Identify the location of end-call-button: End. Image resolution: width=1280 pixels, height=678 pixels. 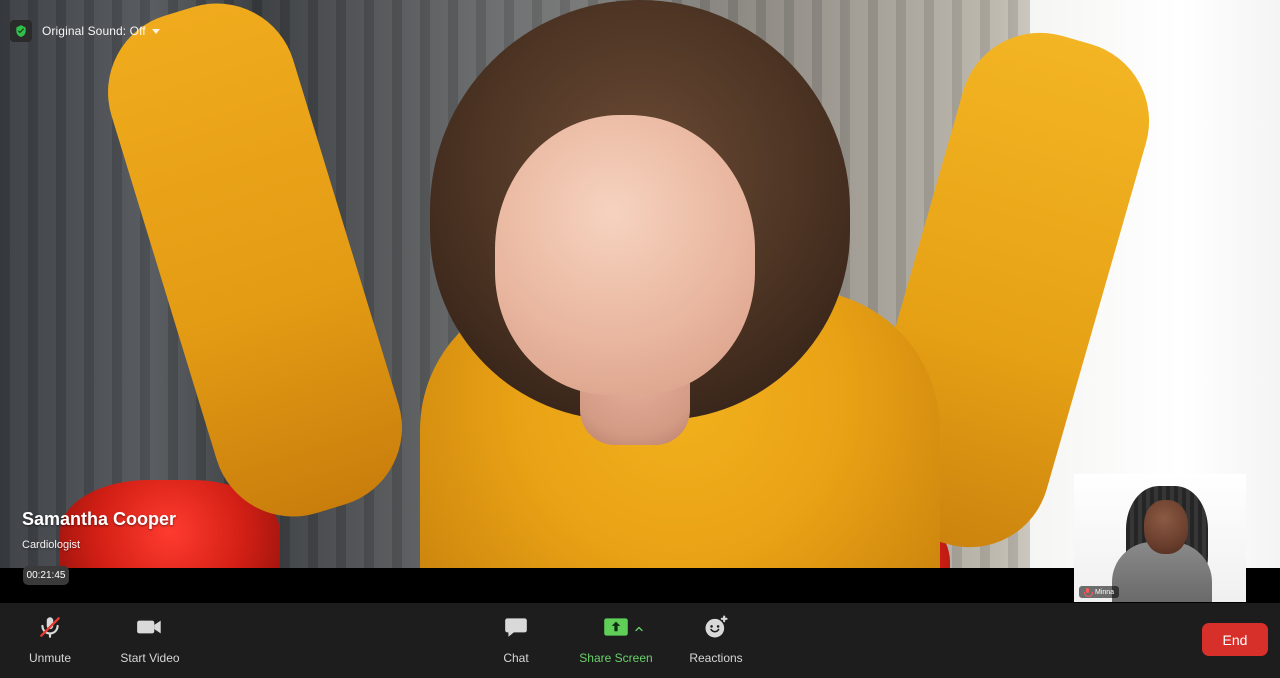
(1235, 639).